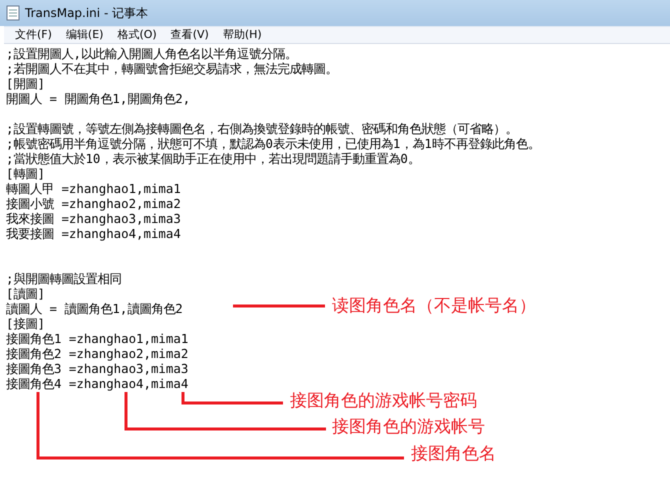 This screenshot has width=670, height=483. Describe the element at coordinates (33, 35) in the screenshot. I see `menu-item: 文件(F)` at that location.